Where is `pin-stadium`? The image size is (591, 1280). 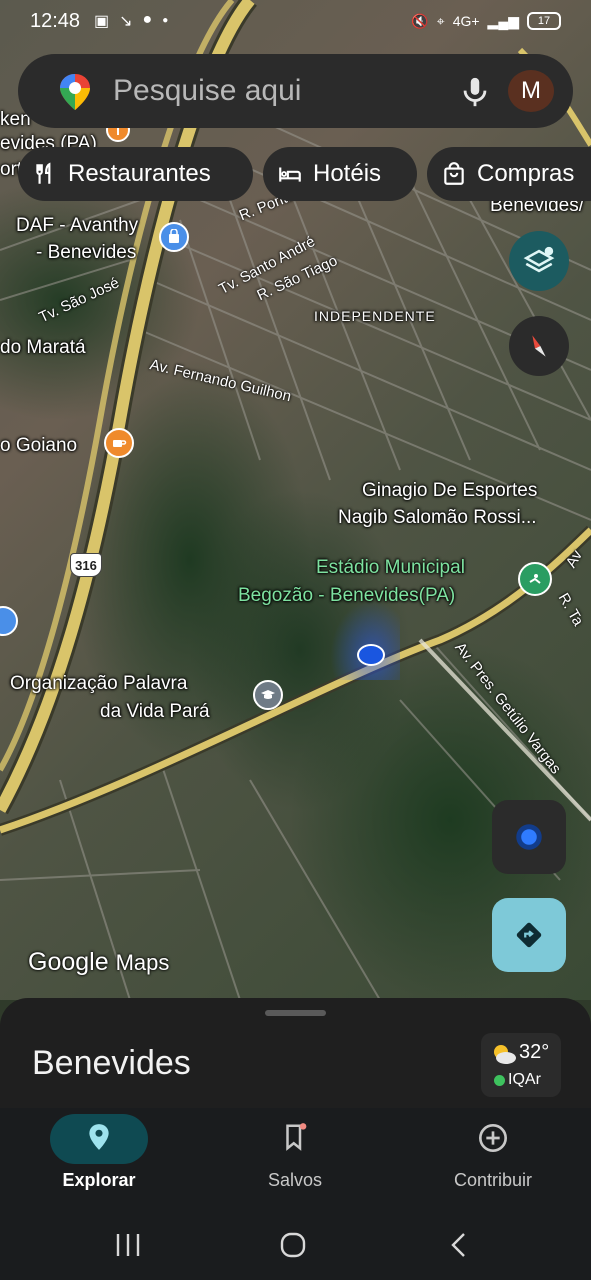 pin-stadium is located at coordinates (535, 579).